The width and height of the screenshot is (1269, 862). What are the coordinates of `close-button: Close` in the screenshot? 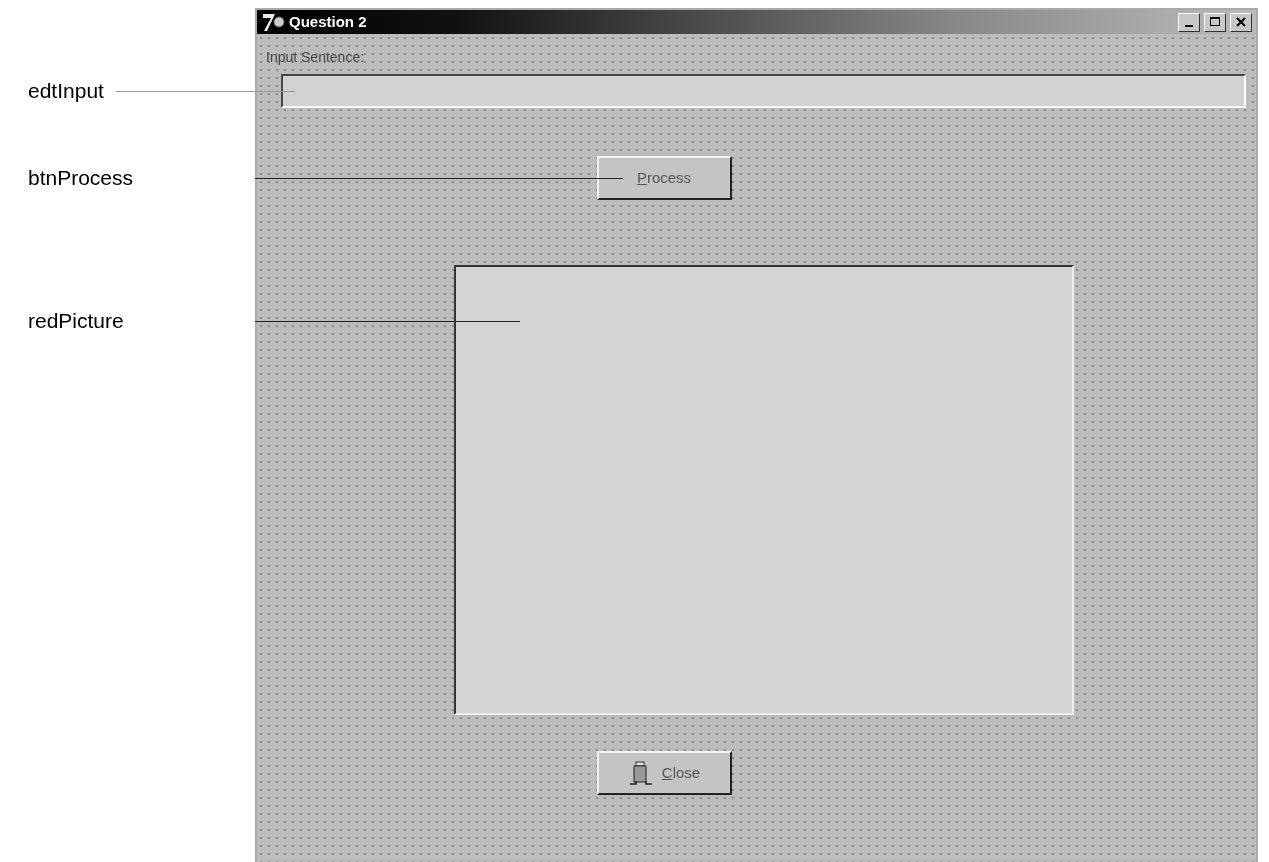 It's located at (664, 773).